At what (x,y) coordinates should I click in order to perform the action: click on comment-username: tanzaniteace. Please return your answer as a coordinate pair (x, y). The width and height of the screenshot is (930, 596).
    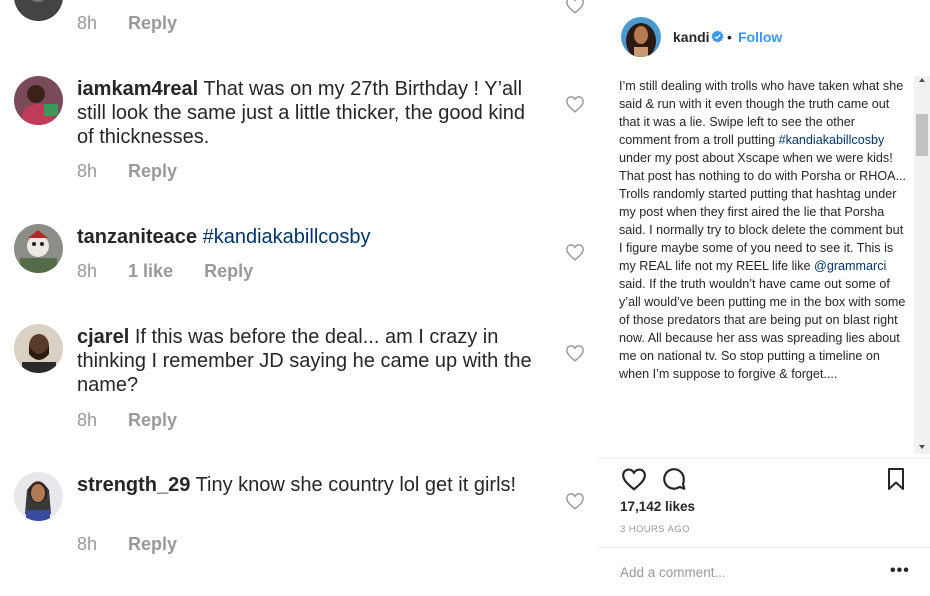
    Looking at the image, I should click on (137, 237).